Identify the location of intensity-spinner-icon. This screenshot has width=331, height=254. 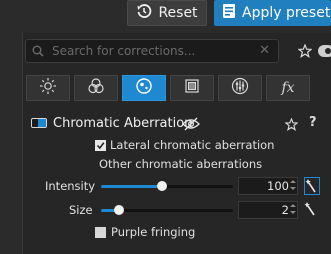
(293, 185).